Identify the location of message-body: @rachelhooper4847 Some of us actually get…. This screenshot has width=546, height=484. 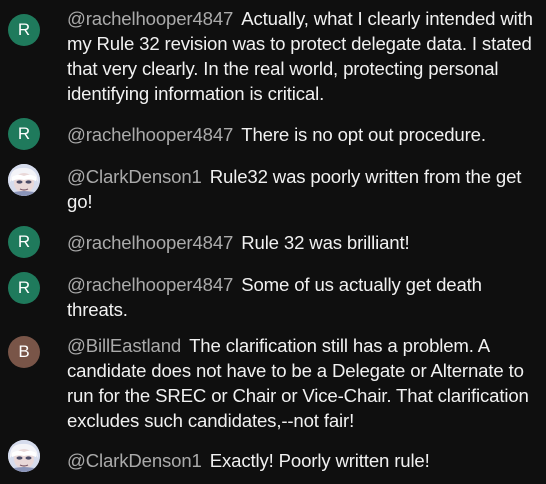
(300, 297).